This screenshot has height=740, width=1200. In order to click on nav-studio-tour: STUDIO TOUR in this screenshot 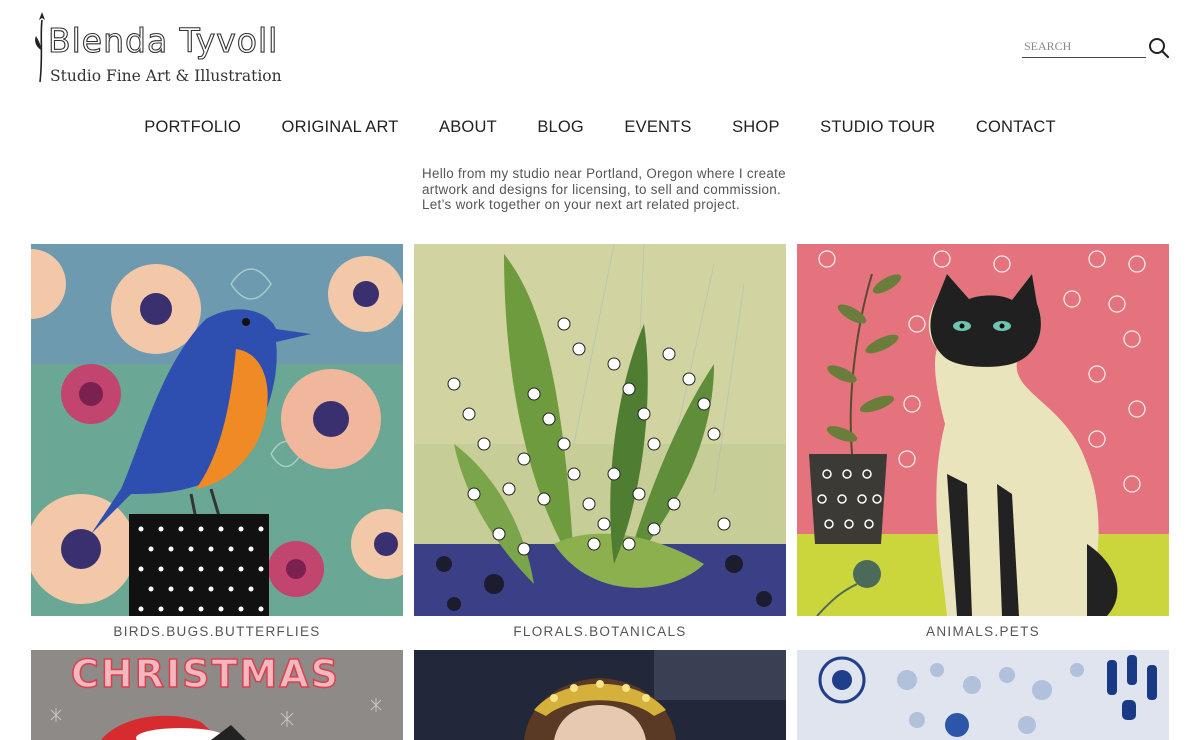, I will do `click(877, 127)`.